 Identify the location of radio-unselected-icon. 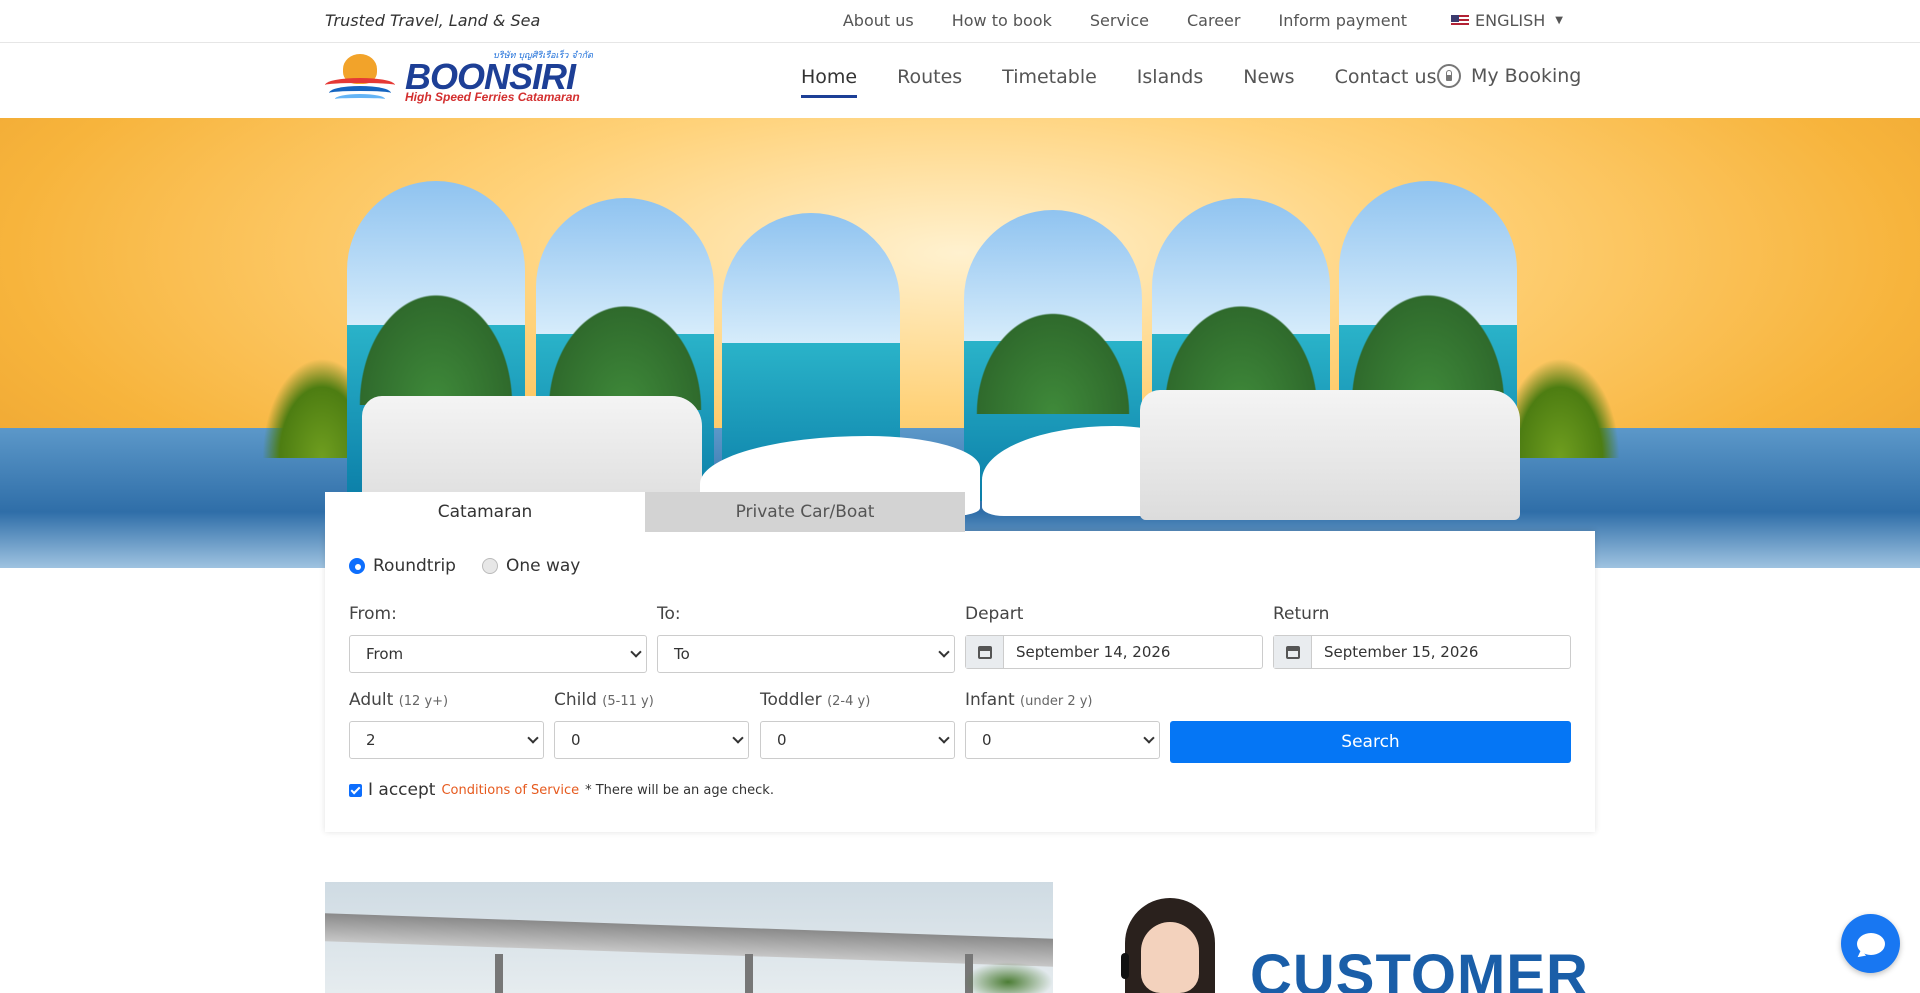
(489, 566).